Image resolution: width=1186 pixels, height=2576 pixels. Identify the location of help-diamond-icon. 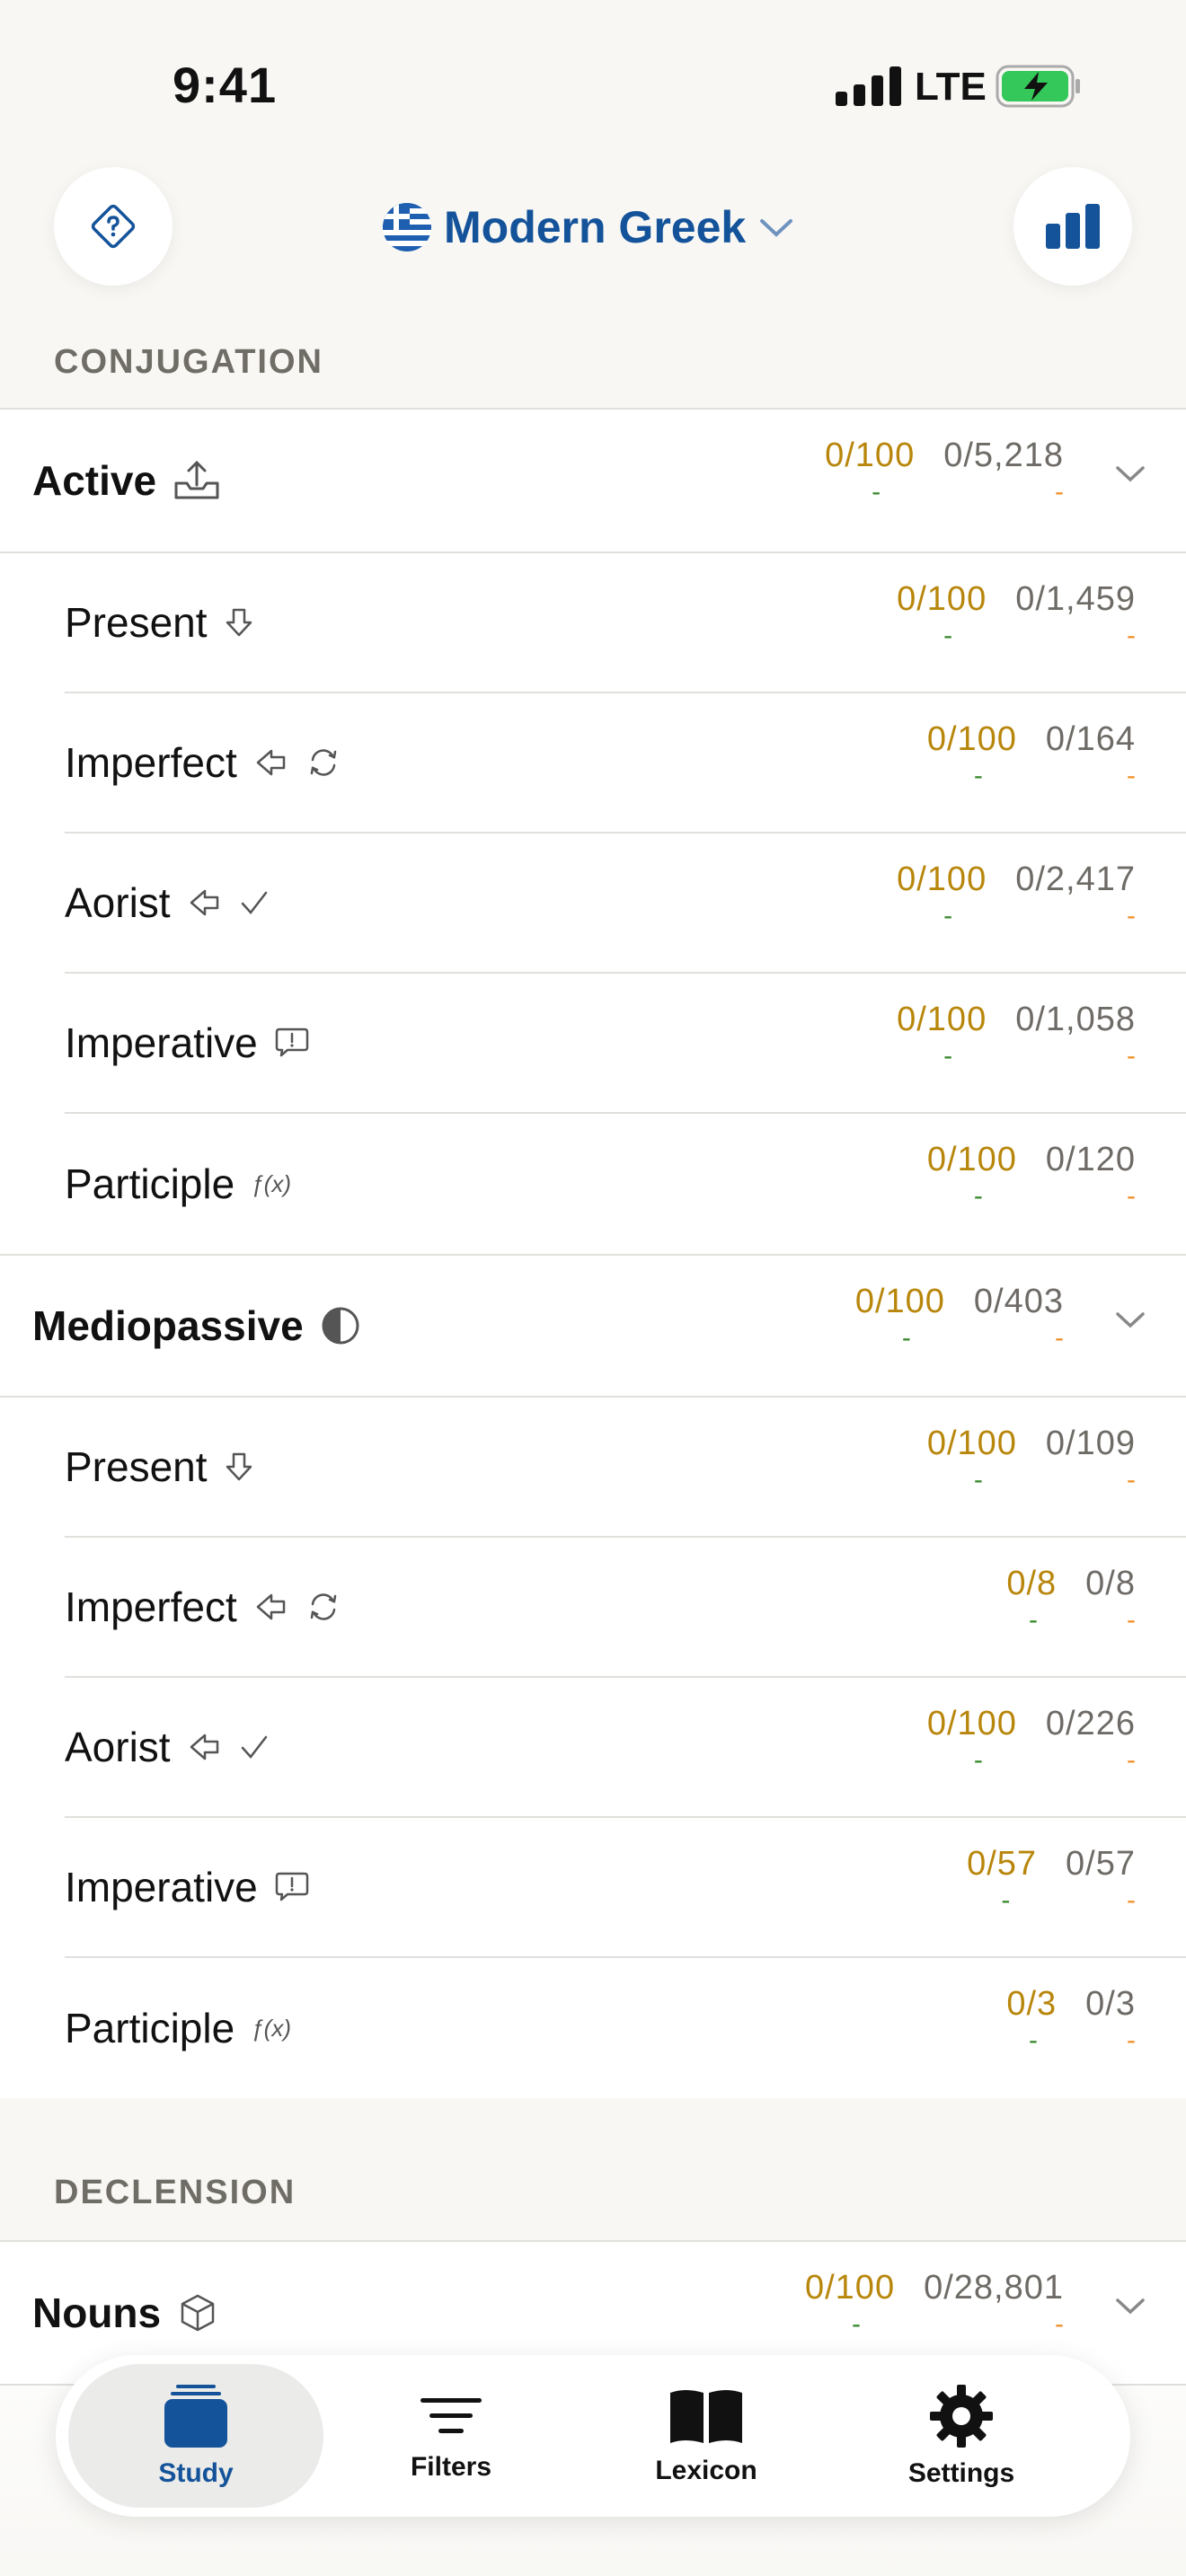
(113, 226).